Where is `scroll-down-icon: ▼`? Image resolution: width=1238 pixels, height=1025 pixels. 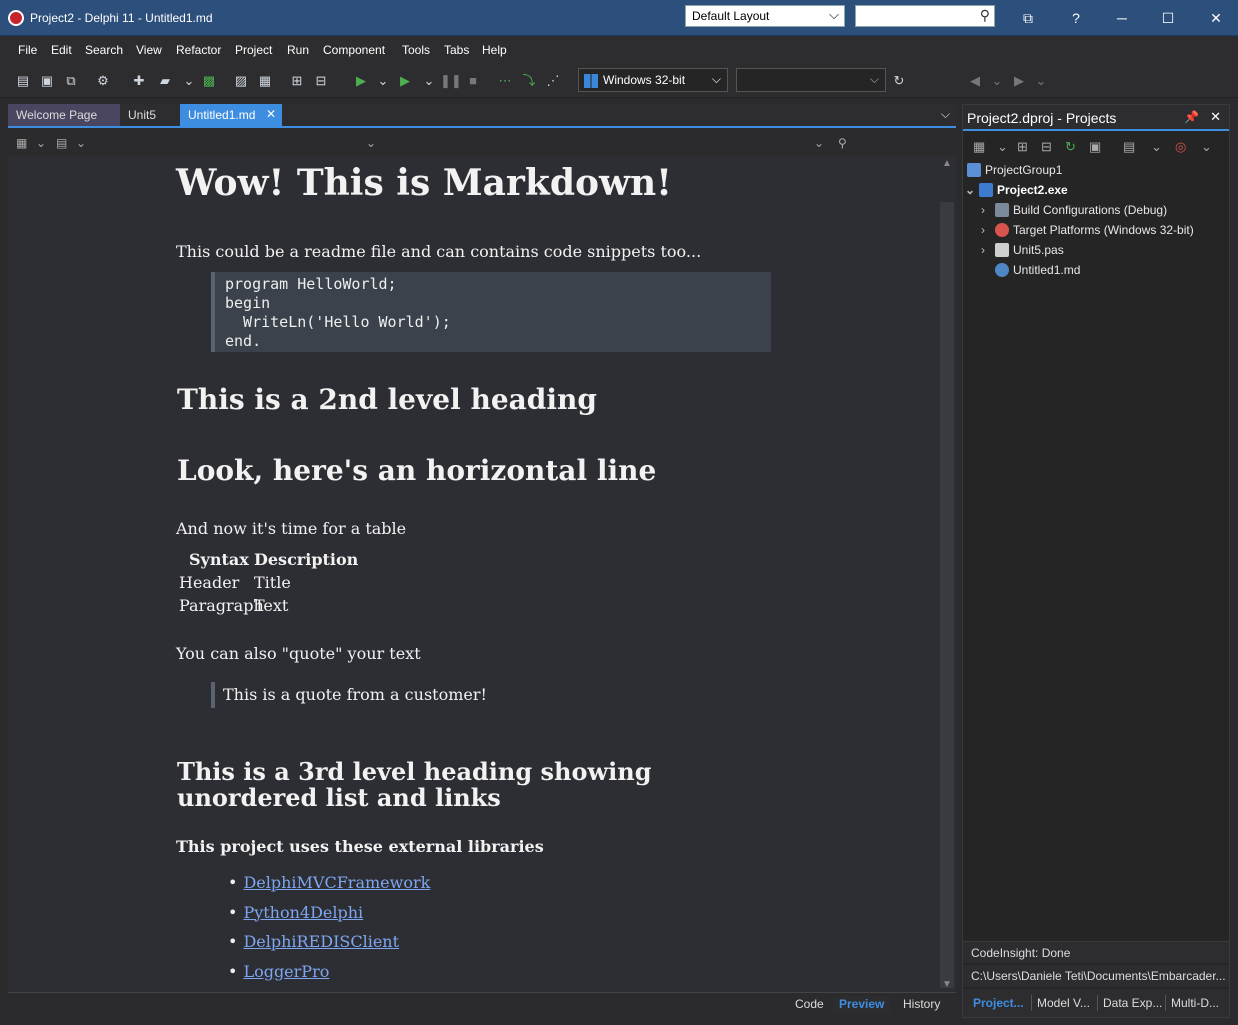
scroll-down-icon: ▼ is located at coordinates (947, 984).